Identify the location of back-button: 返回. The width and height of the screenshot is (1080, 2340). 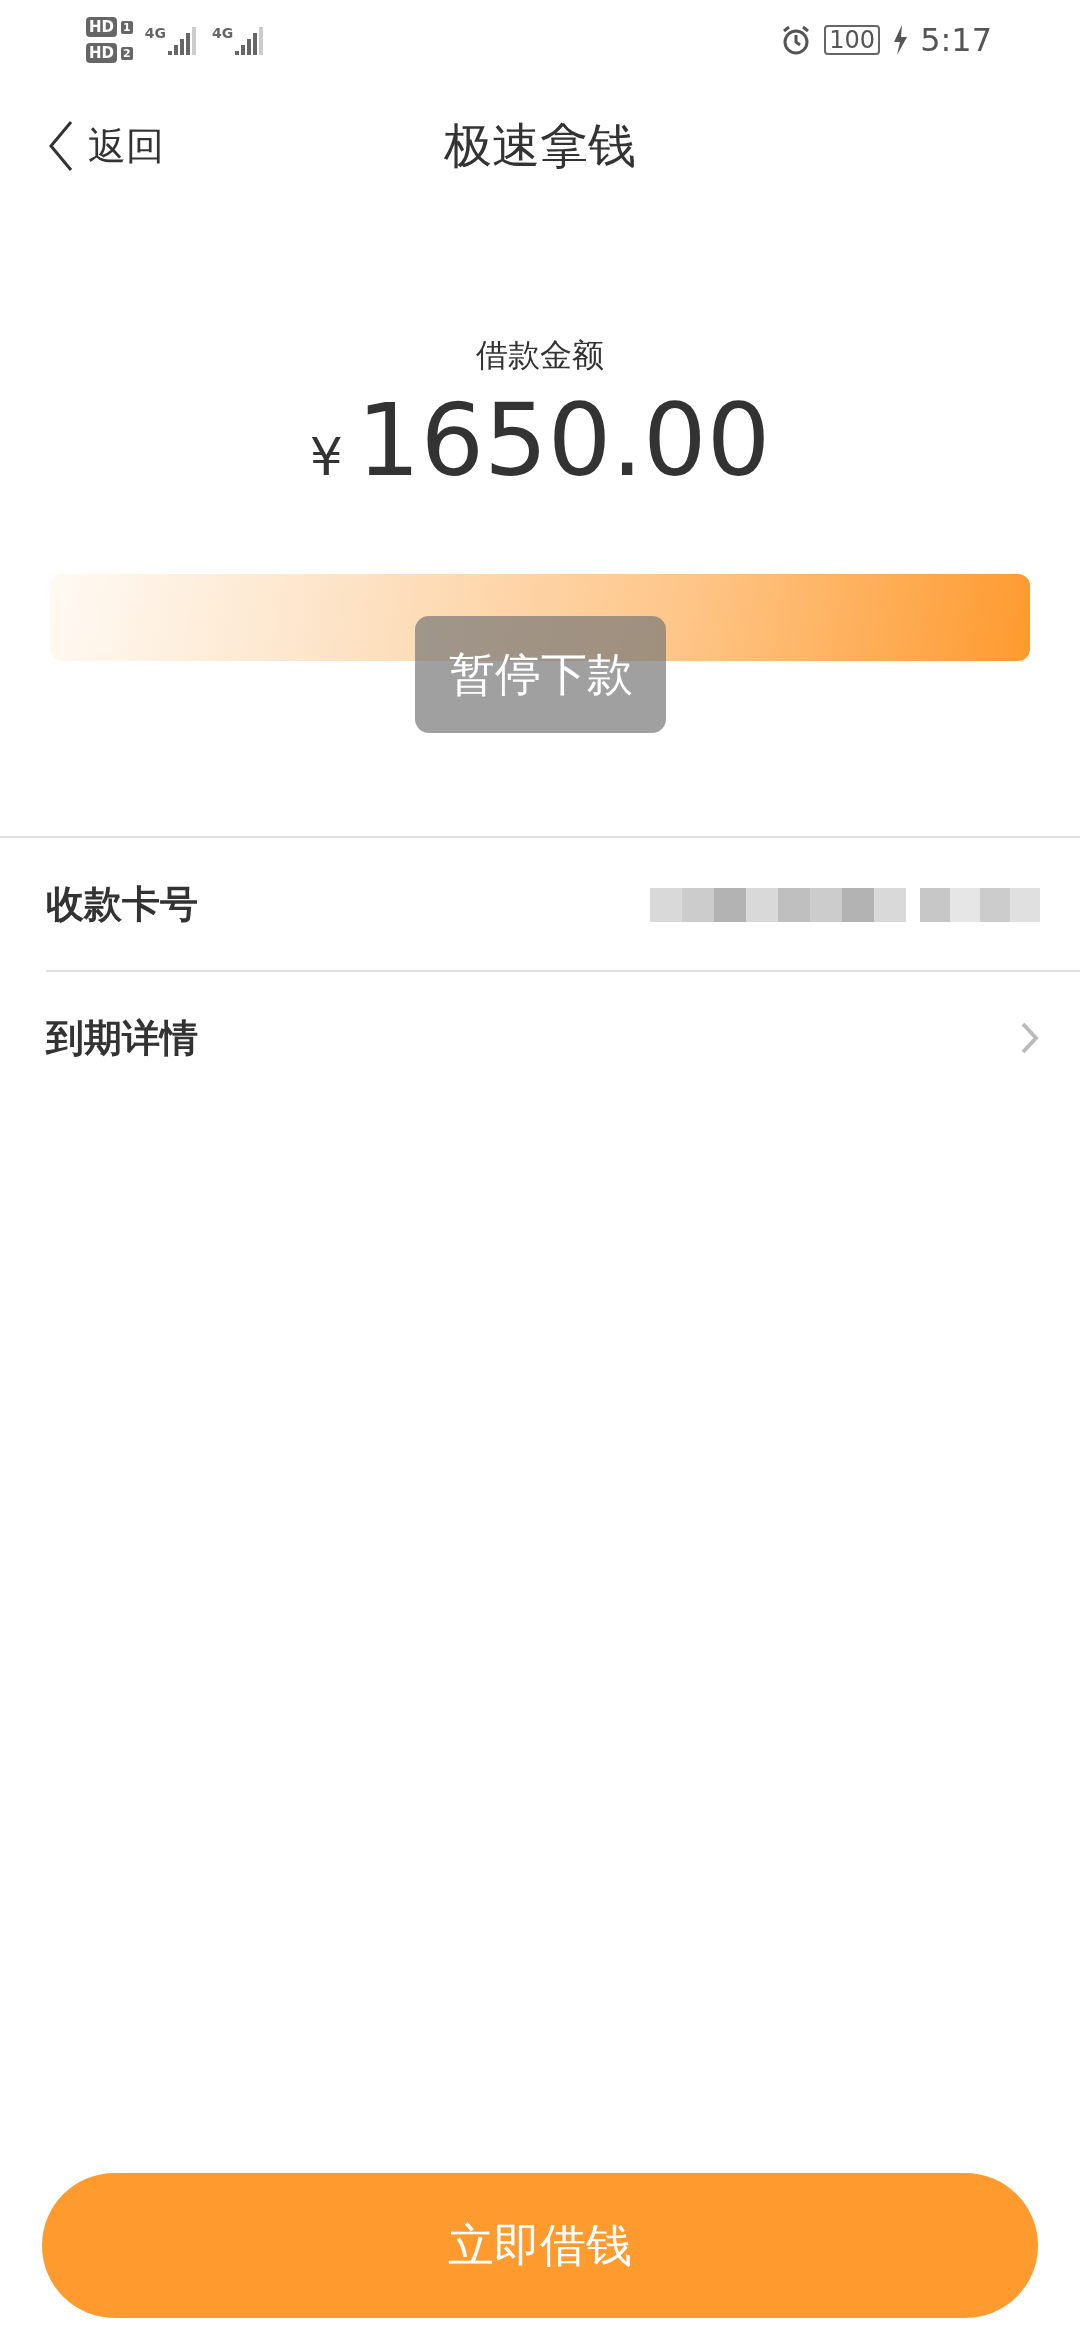
(106, 146).